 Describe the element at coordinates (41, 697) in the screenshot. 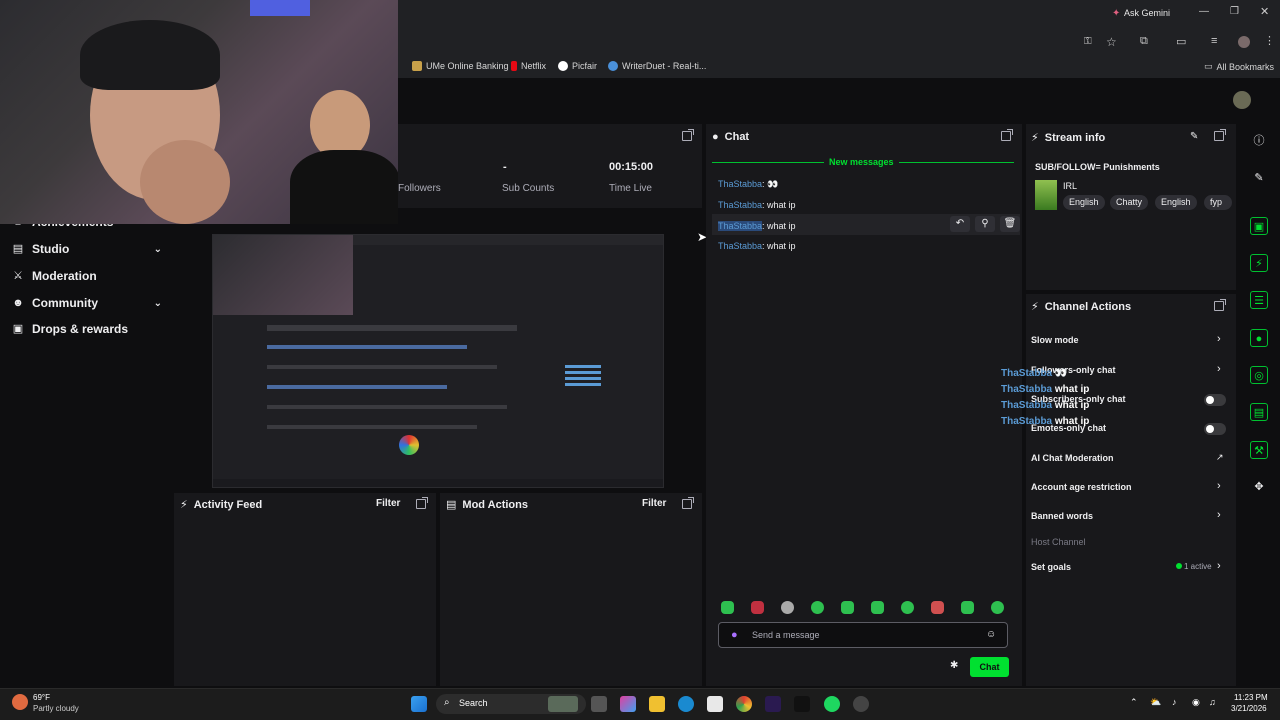

I see `weather-temp: 69°F` at that location.